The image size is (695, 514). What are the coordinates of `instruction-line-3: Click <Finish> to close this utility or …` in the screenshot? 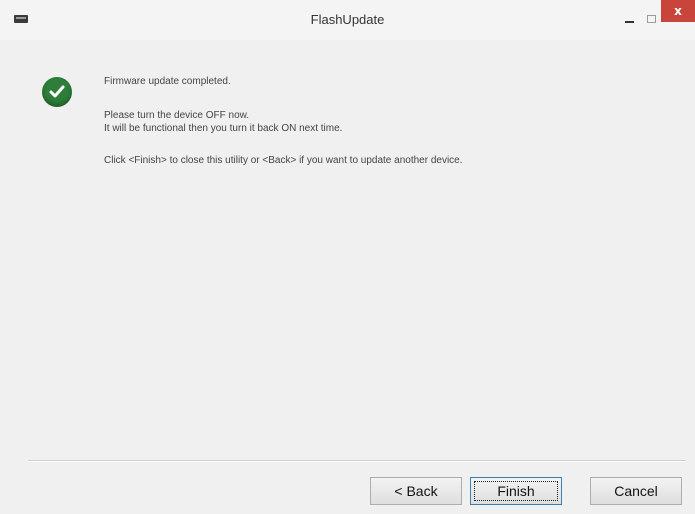 It's located at (283, 160).